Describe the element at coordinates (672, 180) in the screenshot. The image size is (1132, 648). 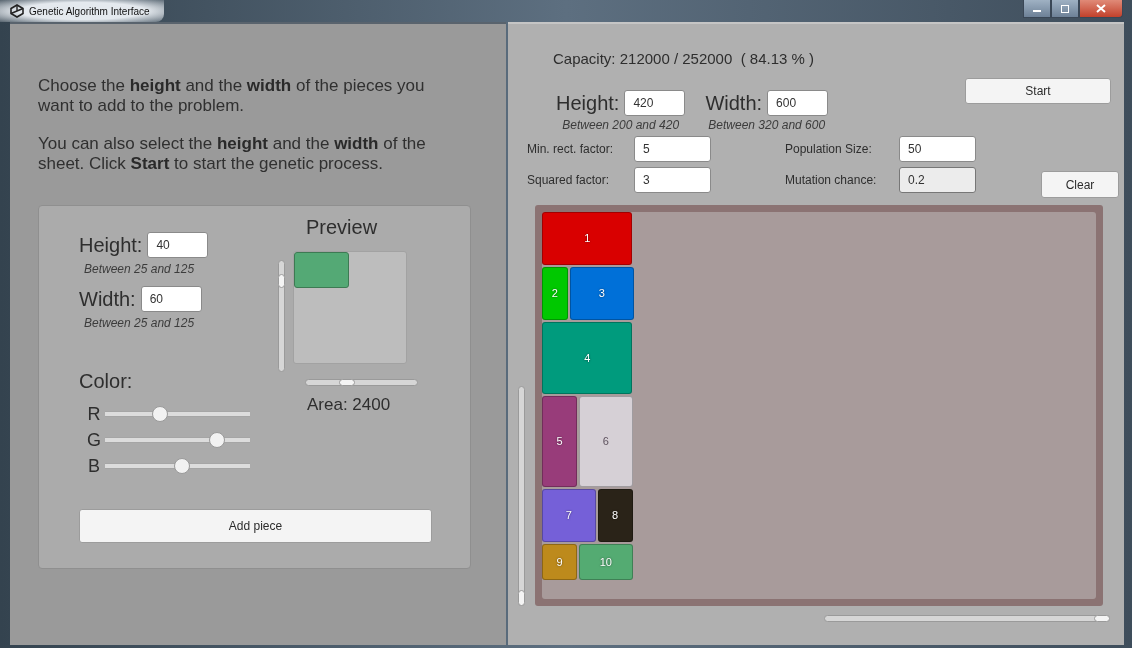
I see `input-field: 3` at that location.